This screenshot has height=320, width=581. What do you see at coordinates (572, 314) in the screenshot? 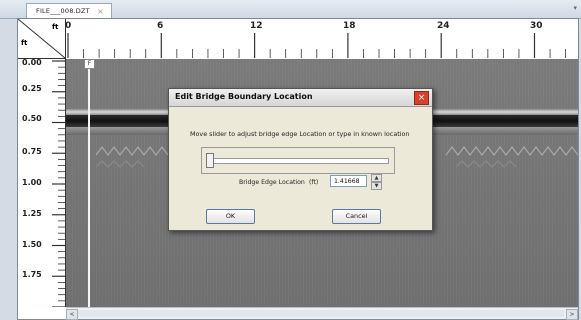
I see `scroll-right-button: >` at bounding box center [572, 314].